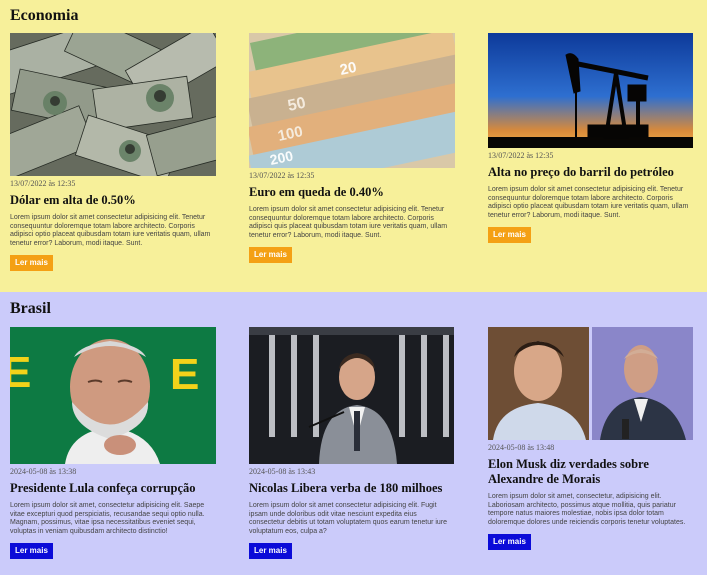  I want to click on nicolas-speaking-photo, so click(352, 395).